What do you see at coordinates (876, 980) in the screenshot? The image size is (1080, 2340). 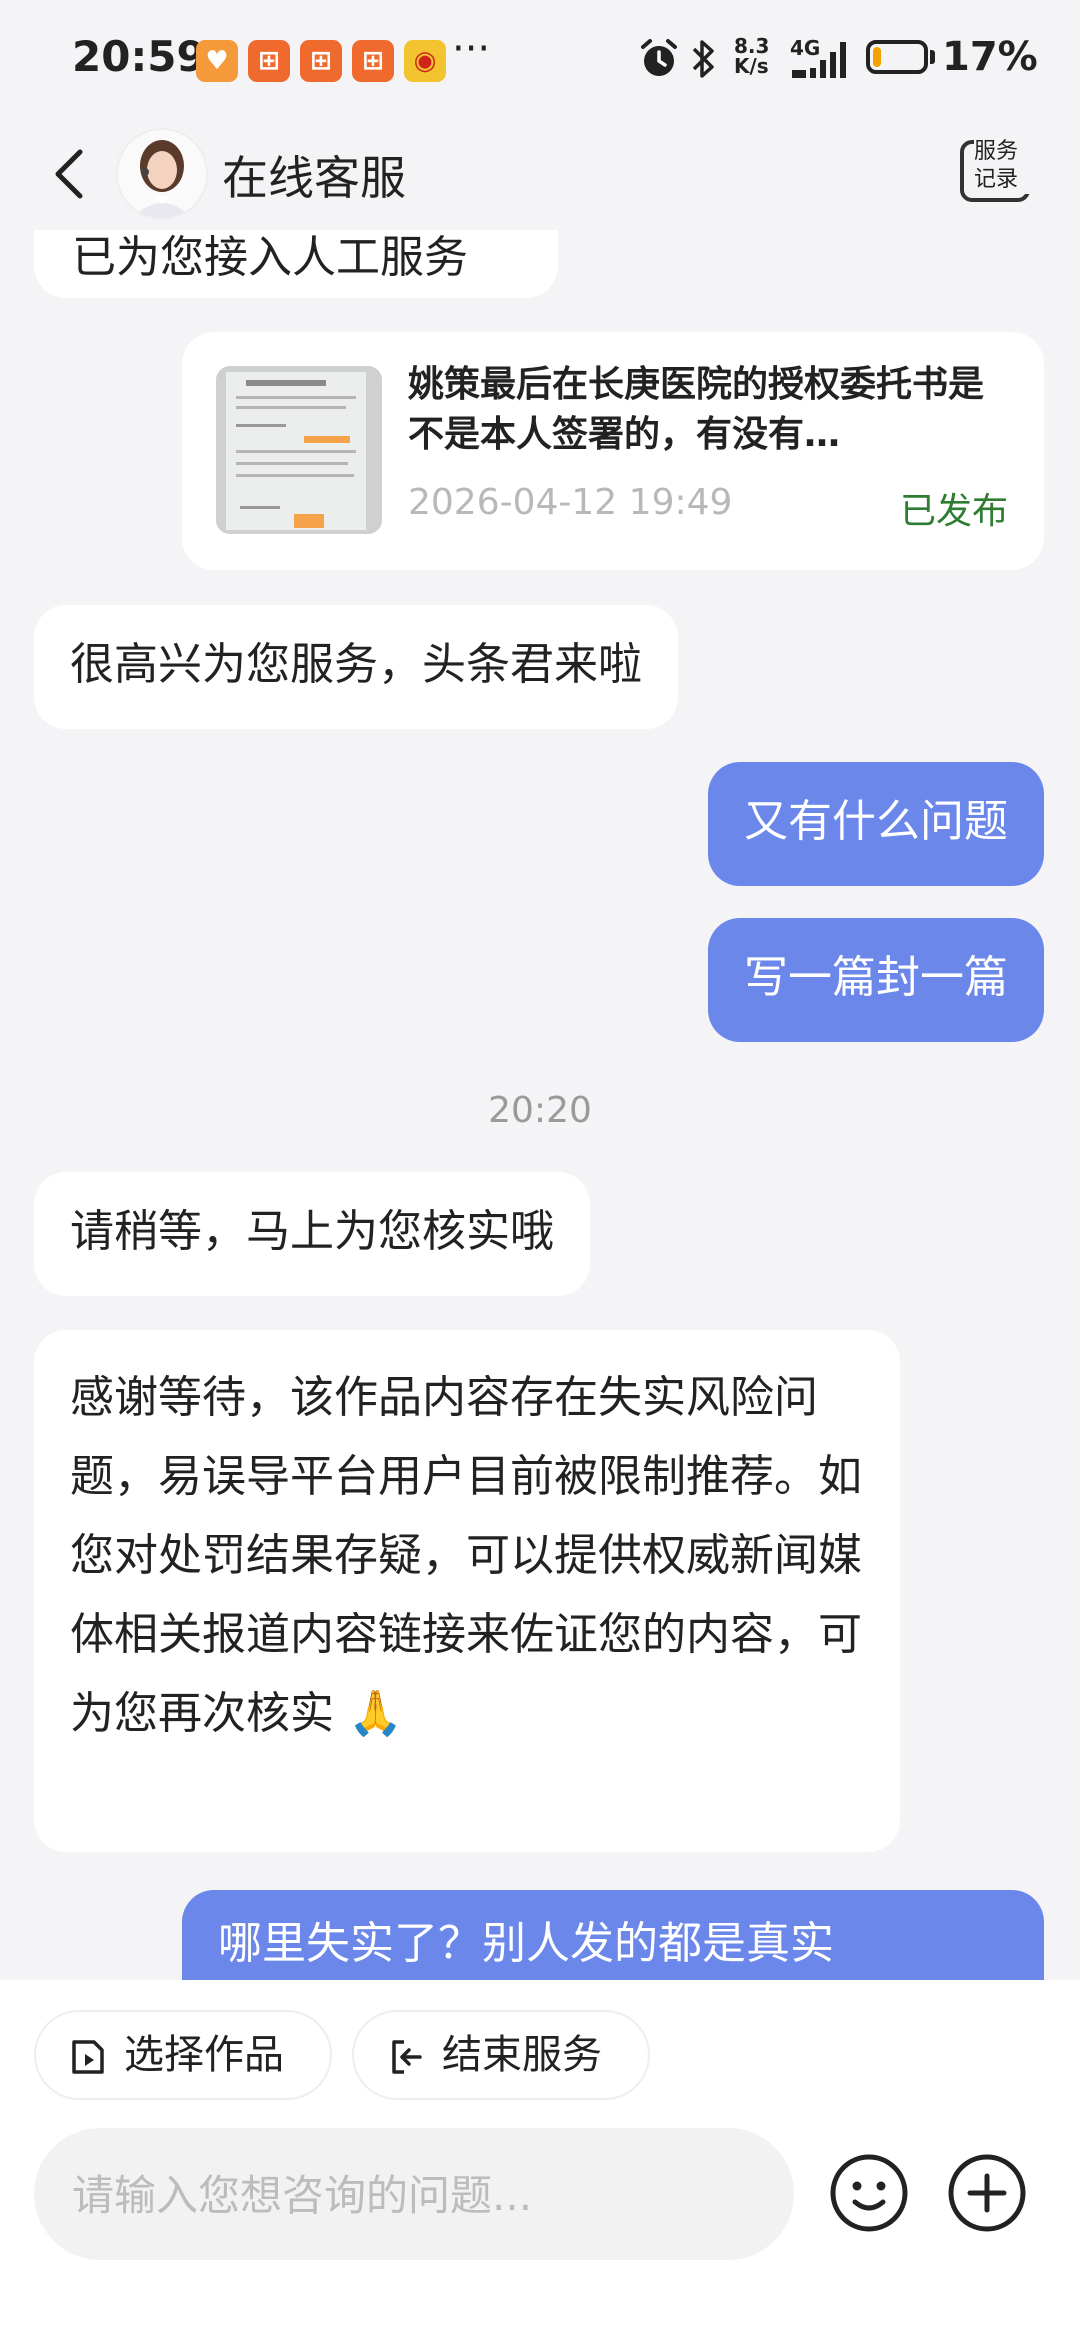 I see `message-bubble-user: 写一篇封一篇` at bounding box center [876, 980].